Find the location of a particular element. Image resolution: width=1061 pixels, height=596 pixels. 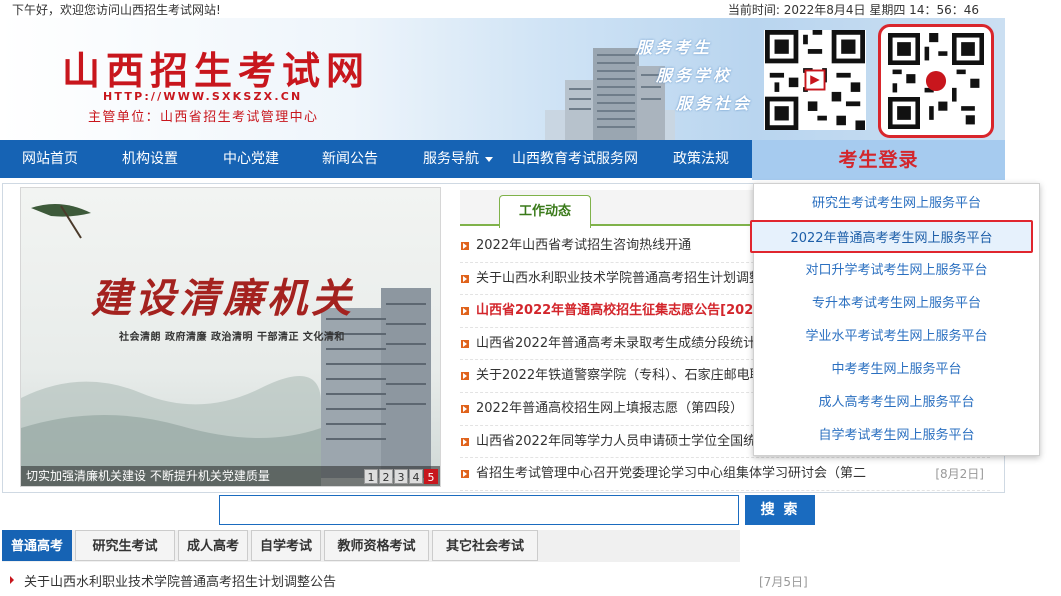

slider-pagination: 1 2 3 4 5 is located at coordinates (401, 476).